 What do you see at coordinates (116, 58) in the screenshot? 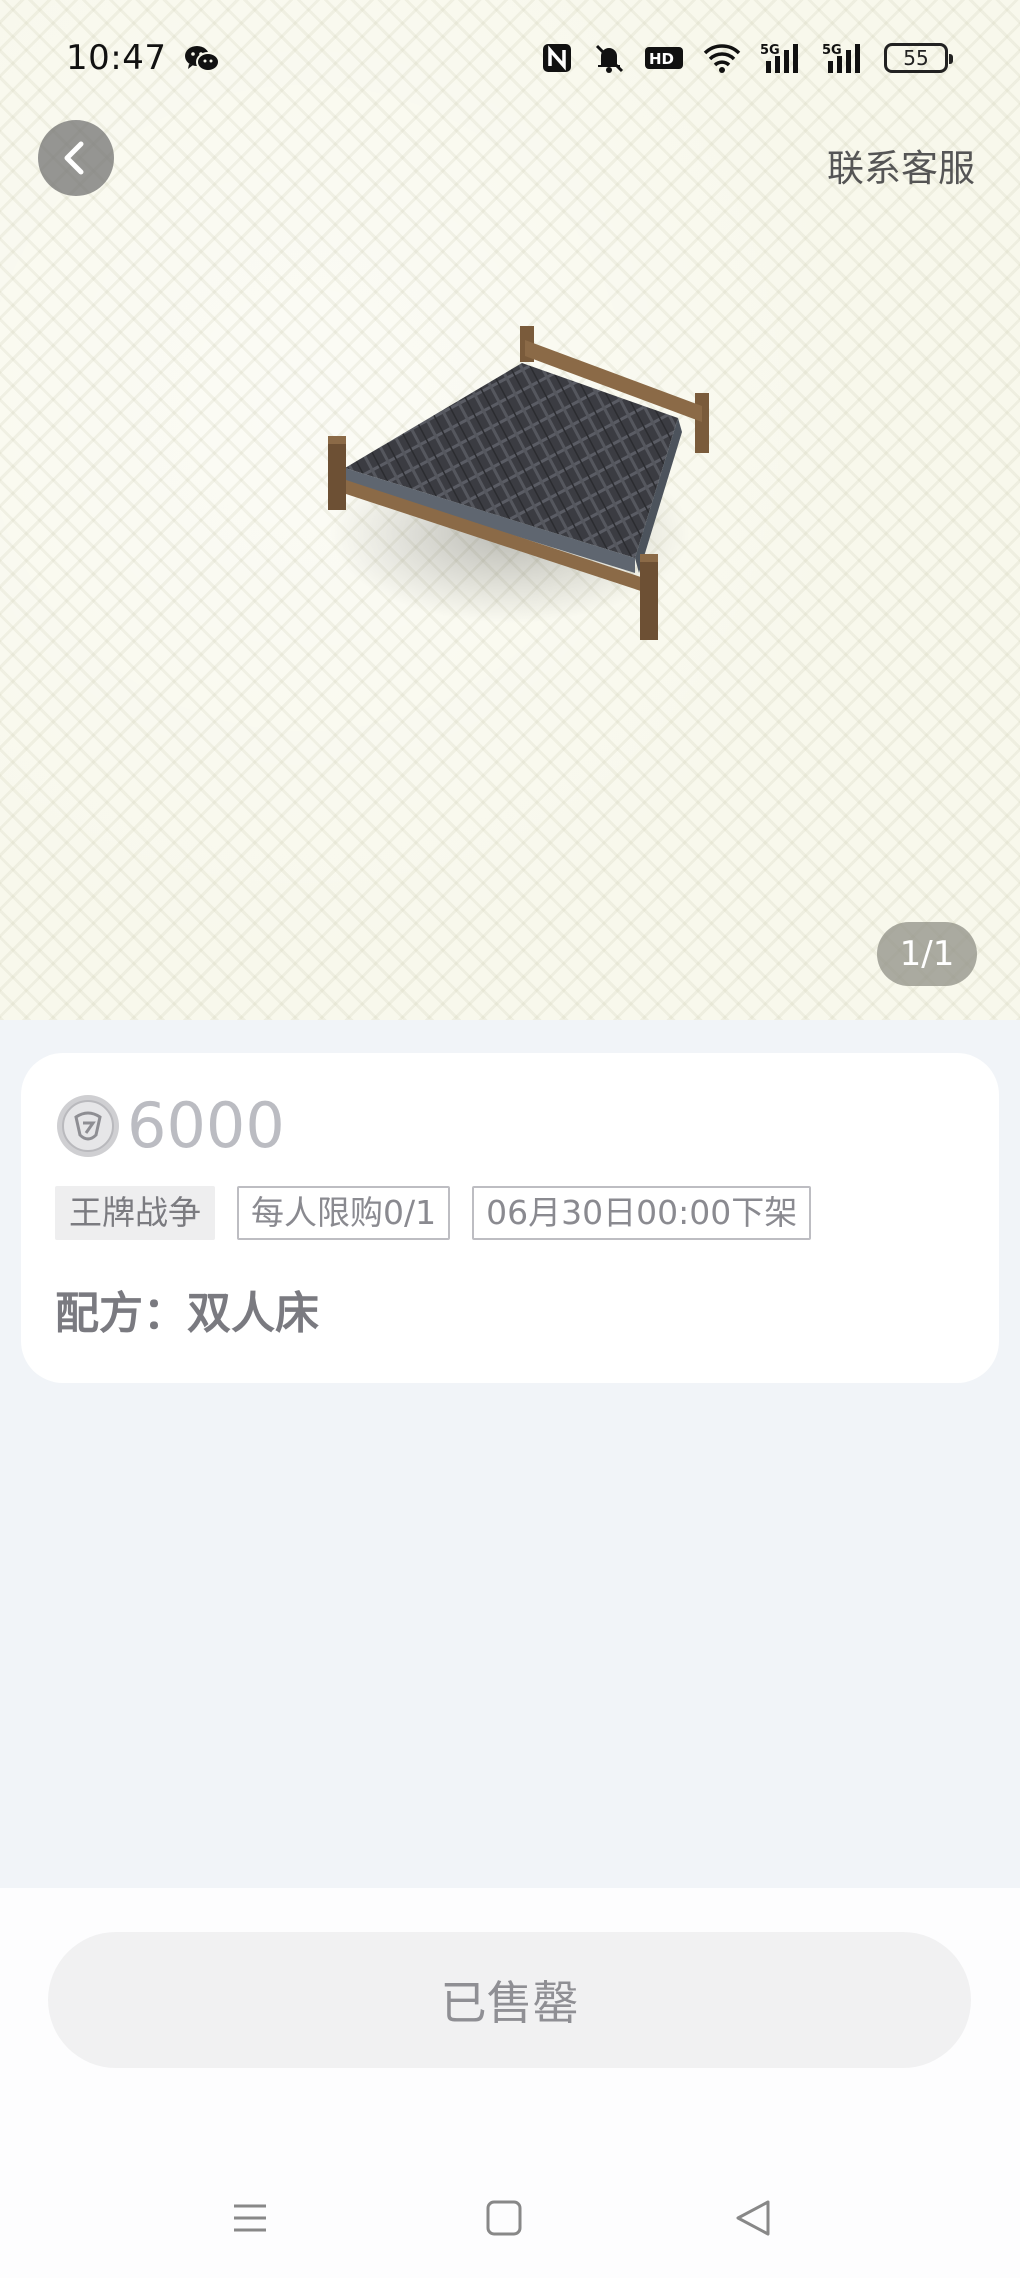
I see `status-time: 10:47` at bounding box center [116, 58].